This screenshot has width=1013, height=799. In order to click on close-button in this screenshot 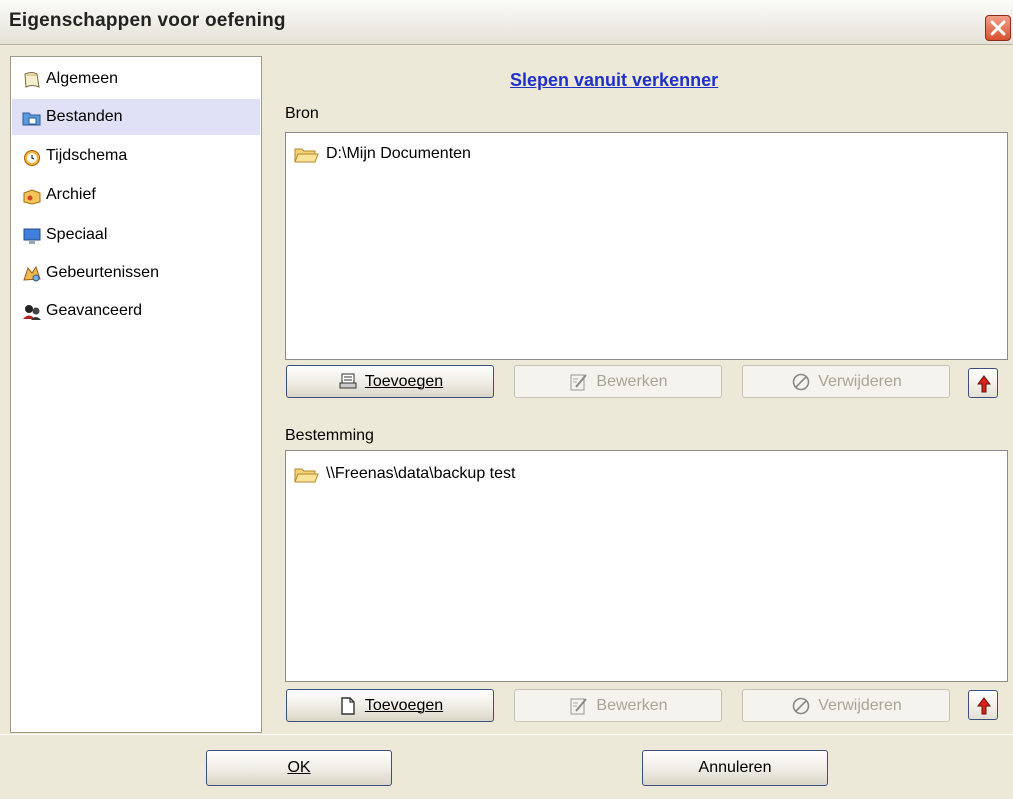, I will do `click(998, 28)`.